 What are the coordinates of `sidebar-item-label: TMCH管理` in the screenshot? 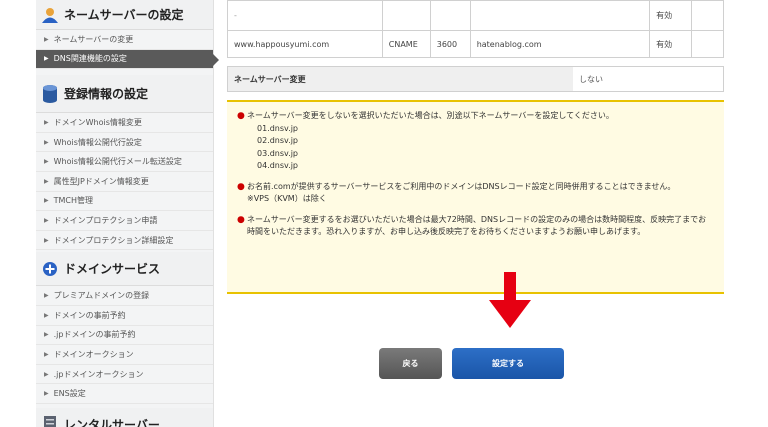 It's located at (73, 201).